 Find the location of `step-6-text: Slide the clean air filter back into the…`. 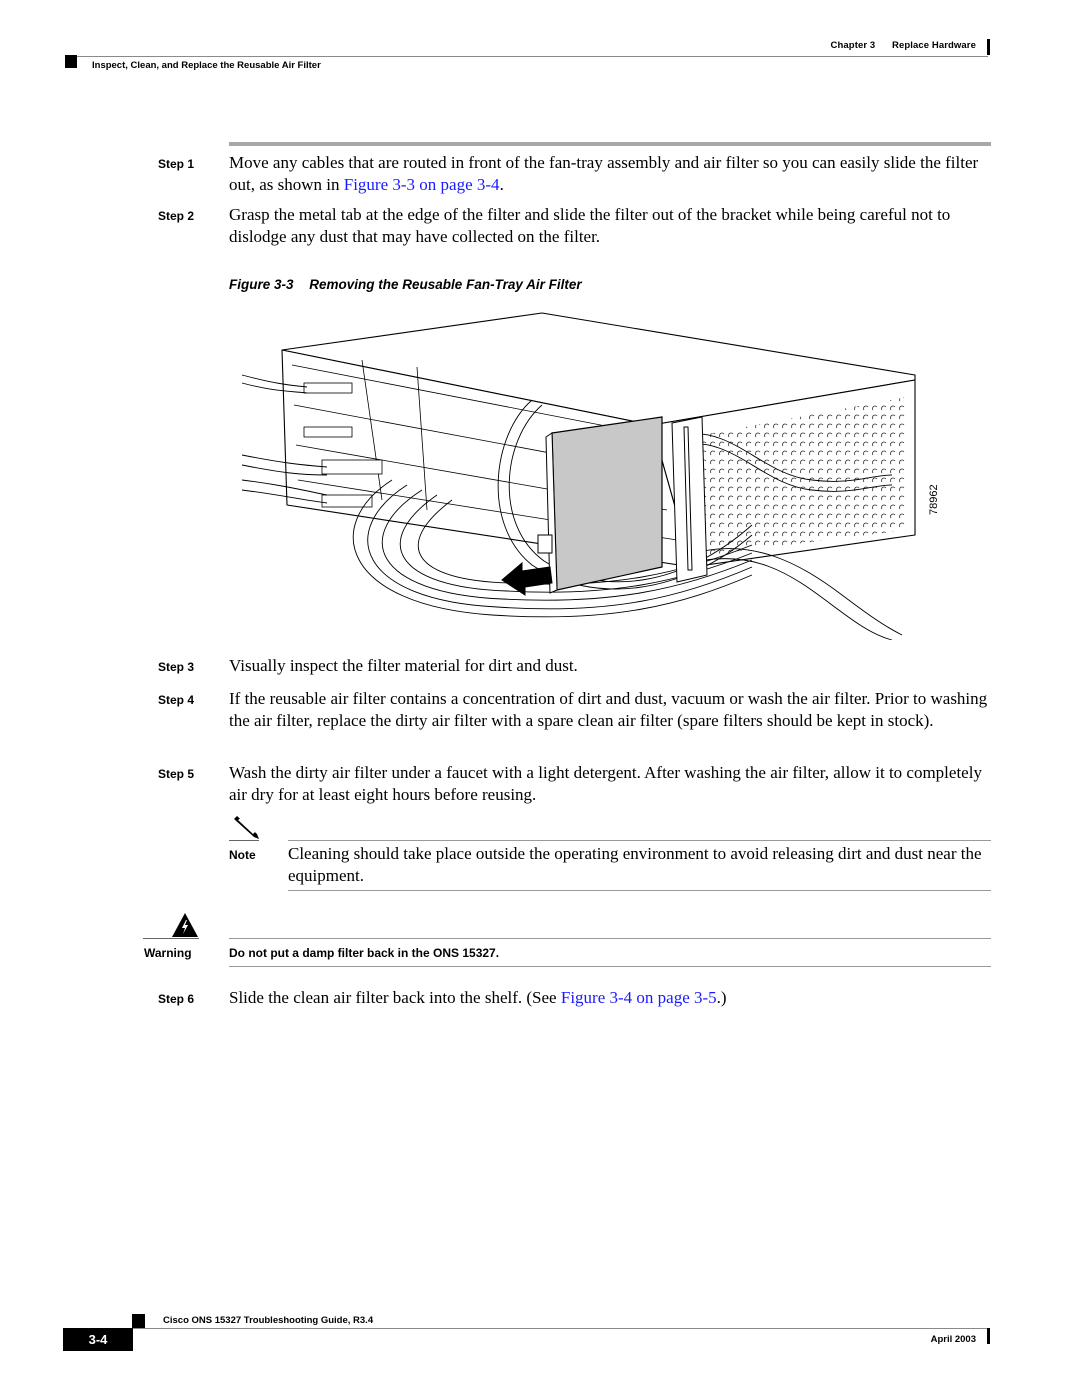

step-6-text: Slide the clean air filter back into the… is located at coordinates (614, 998).